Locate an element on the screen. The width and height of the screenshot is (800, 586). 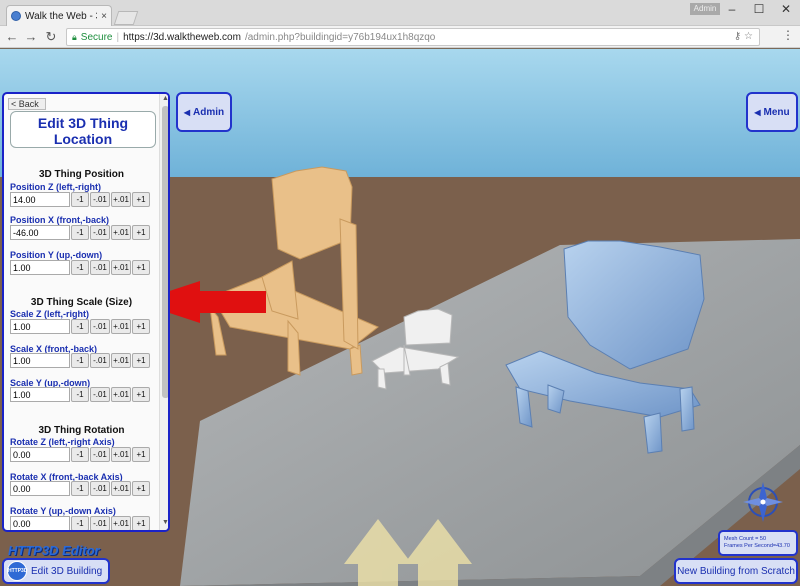
scrollbar-thumb is located at coordinates (165, 252).